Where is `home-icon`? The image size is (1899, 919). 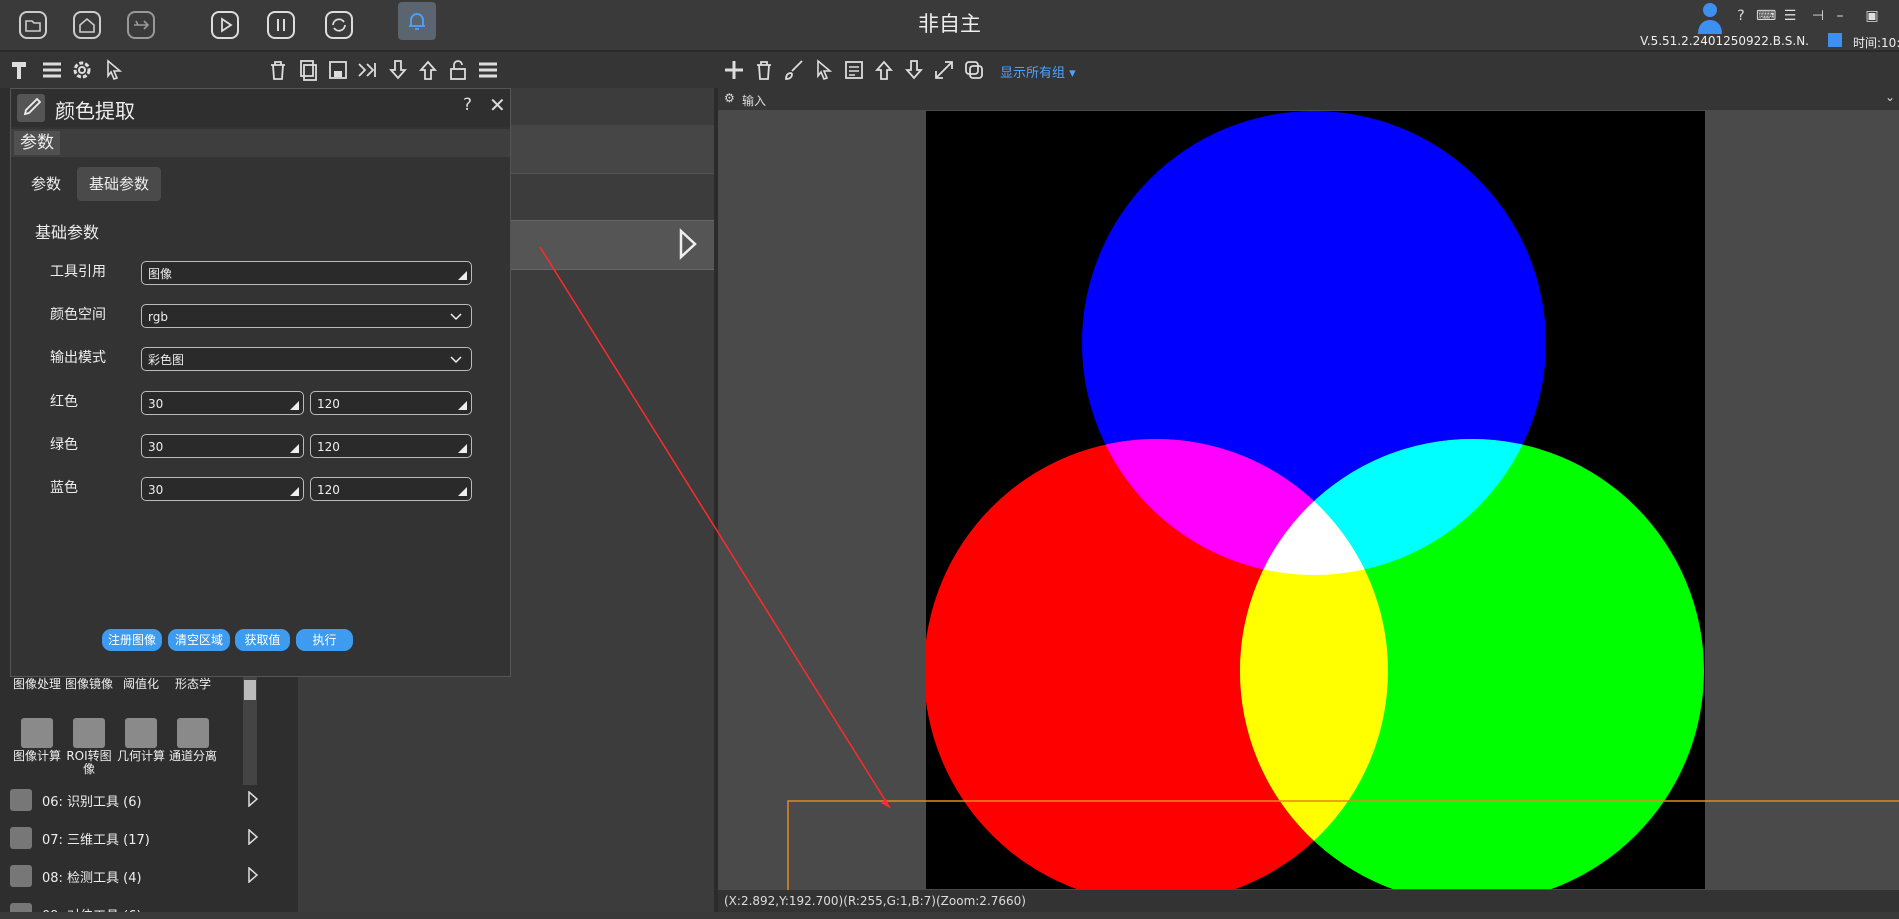 home-icon is located at coordinates (87, 25).